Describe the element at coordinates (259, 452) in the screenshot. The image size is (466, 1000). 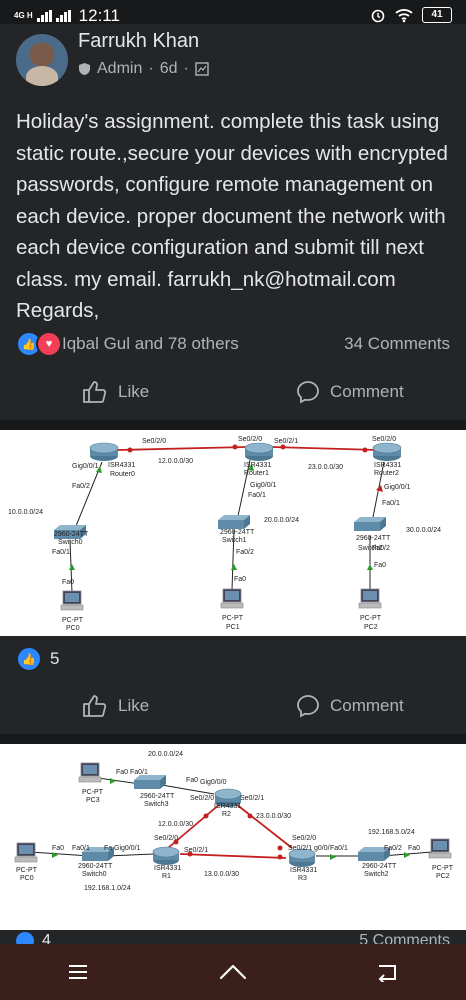
I see `router1-icon` at that location.